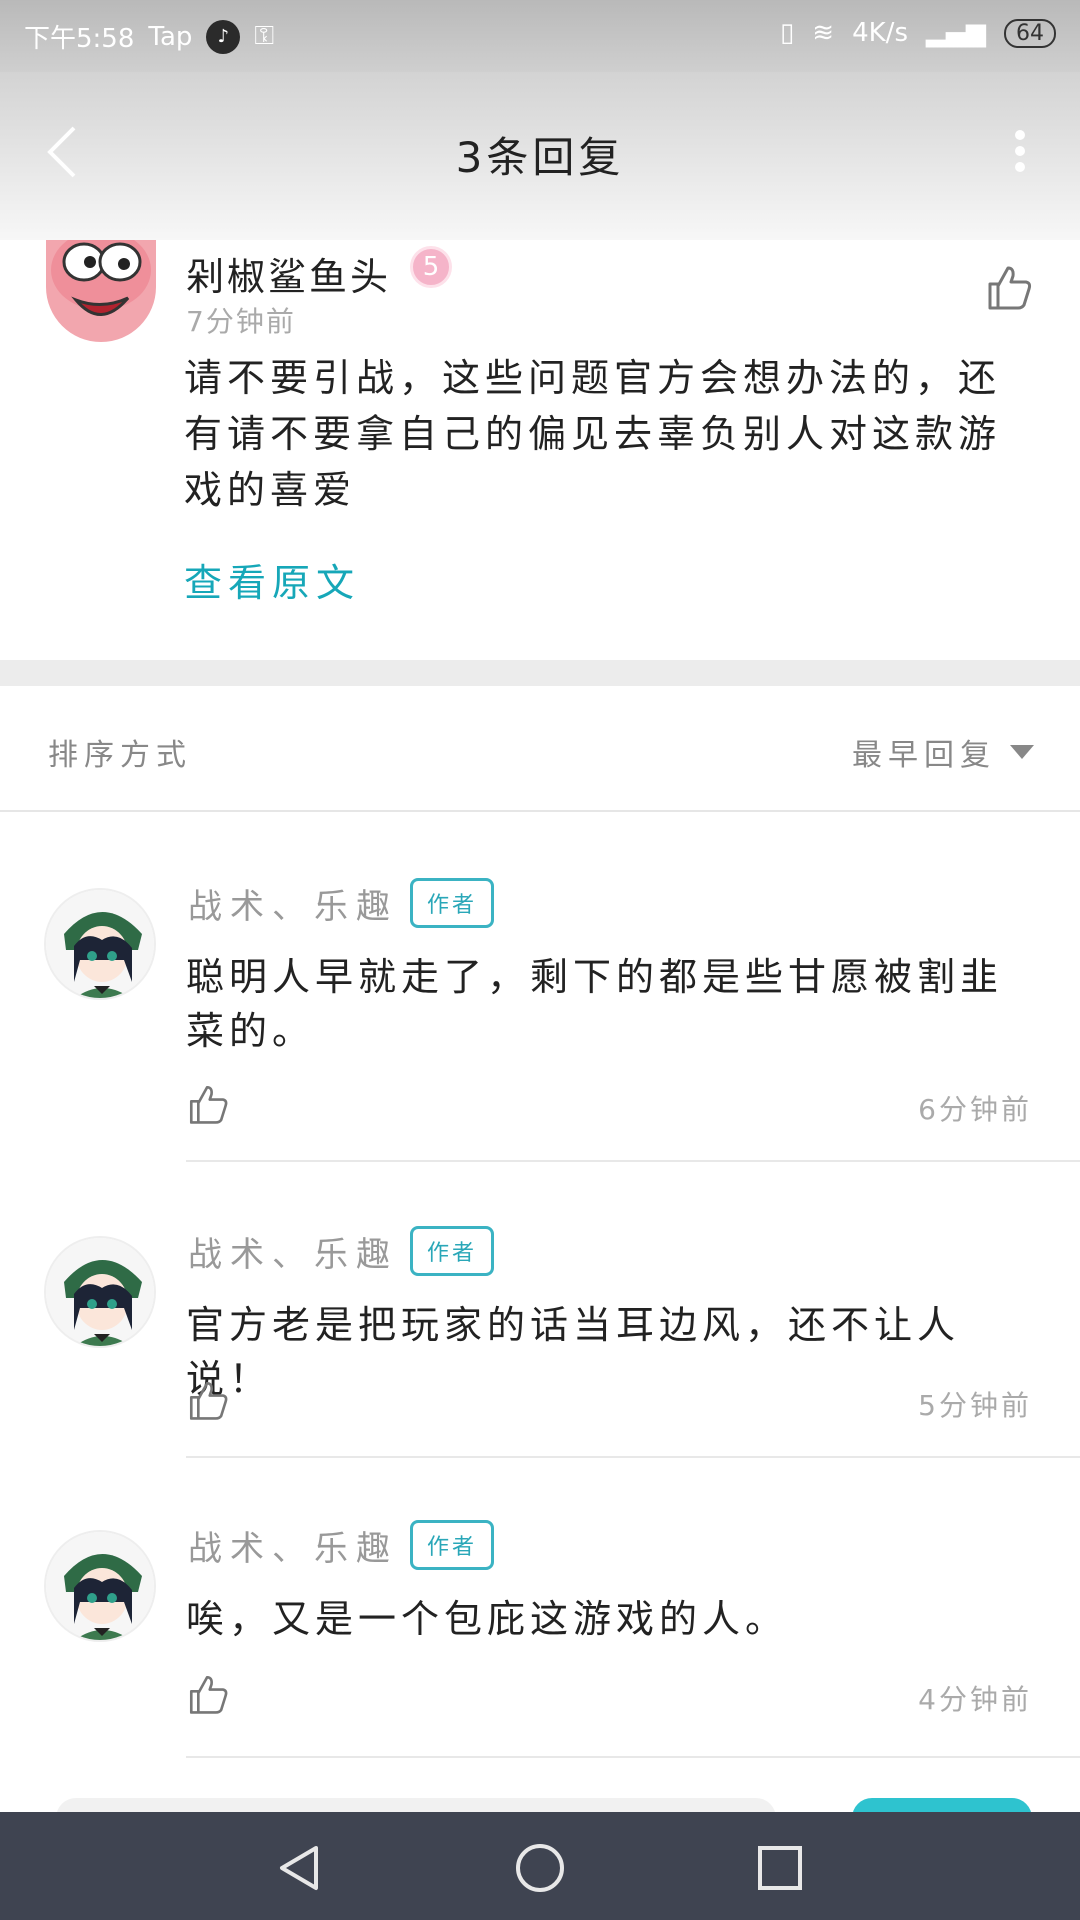 Image resolution: width=1080 pixels, height=1920 pixels. I want to click on key-icon: ⚿, so click(264, 36).